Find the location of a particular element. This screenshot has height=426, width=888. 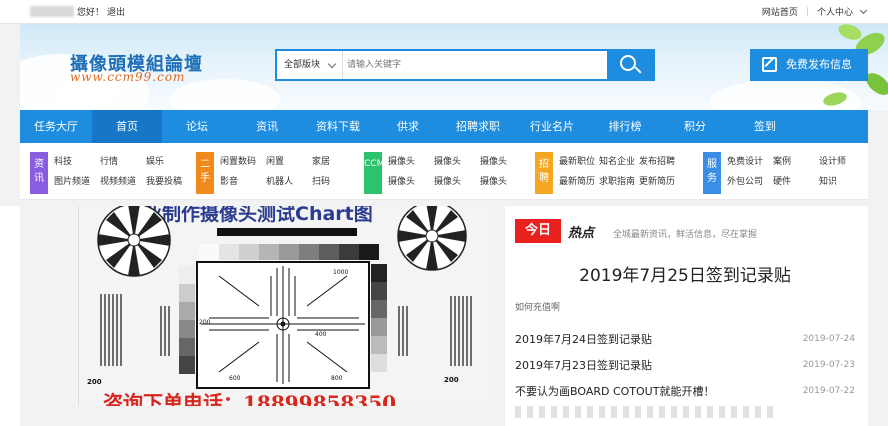

nav-item-jobs: 招聘求职 is located at coordinates (478, 126).